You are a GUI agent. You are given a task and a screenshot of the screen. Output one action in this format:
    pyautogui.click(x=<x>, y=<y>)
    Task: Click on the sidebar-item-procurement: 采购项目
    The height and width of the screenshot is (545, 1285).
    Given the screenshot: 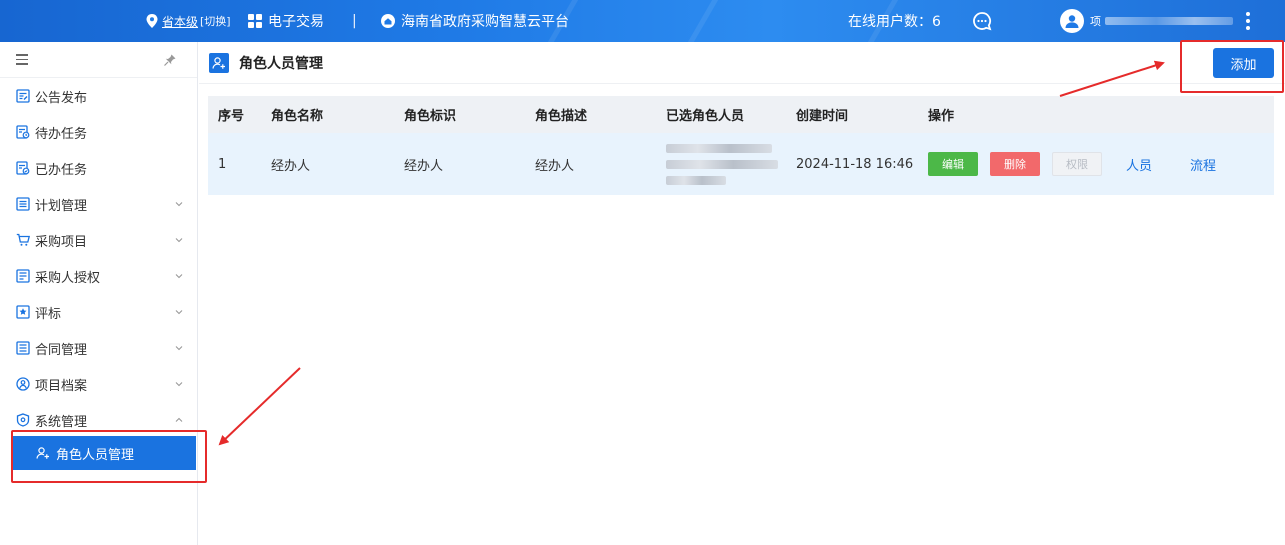 What is the action you would take?
    pyautogui.click(x=98, y=240)
    